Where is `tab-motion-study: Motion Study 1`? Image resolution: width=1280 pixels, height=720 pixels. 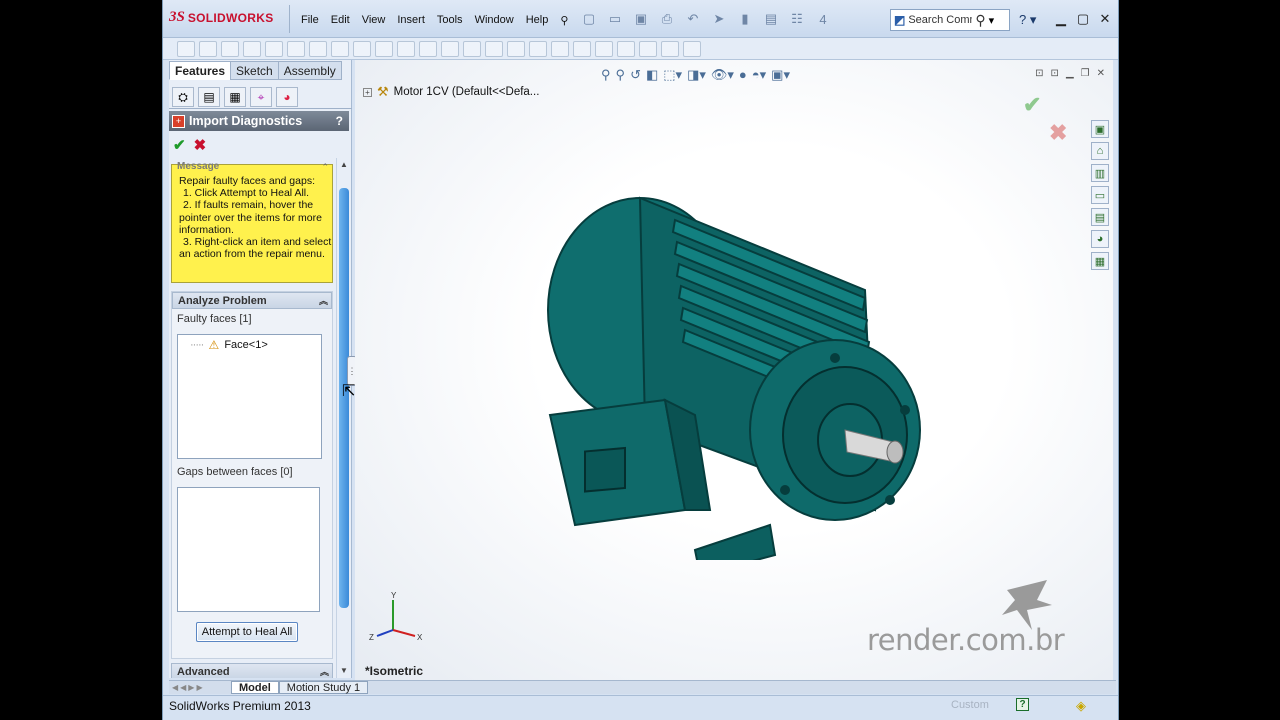
tab-motion-study: Motion Study 1 is located at coordinates (323, 687).